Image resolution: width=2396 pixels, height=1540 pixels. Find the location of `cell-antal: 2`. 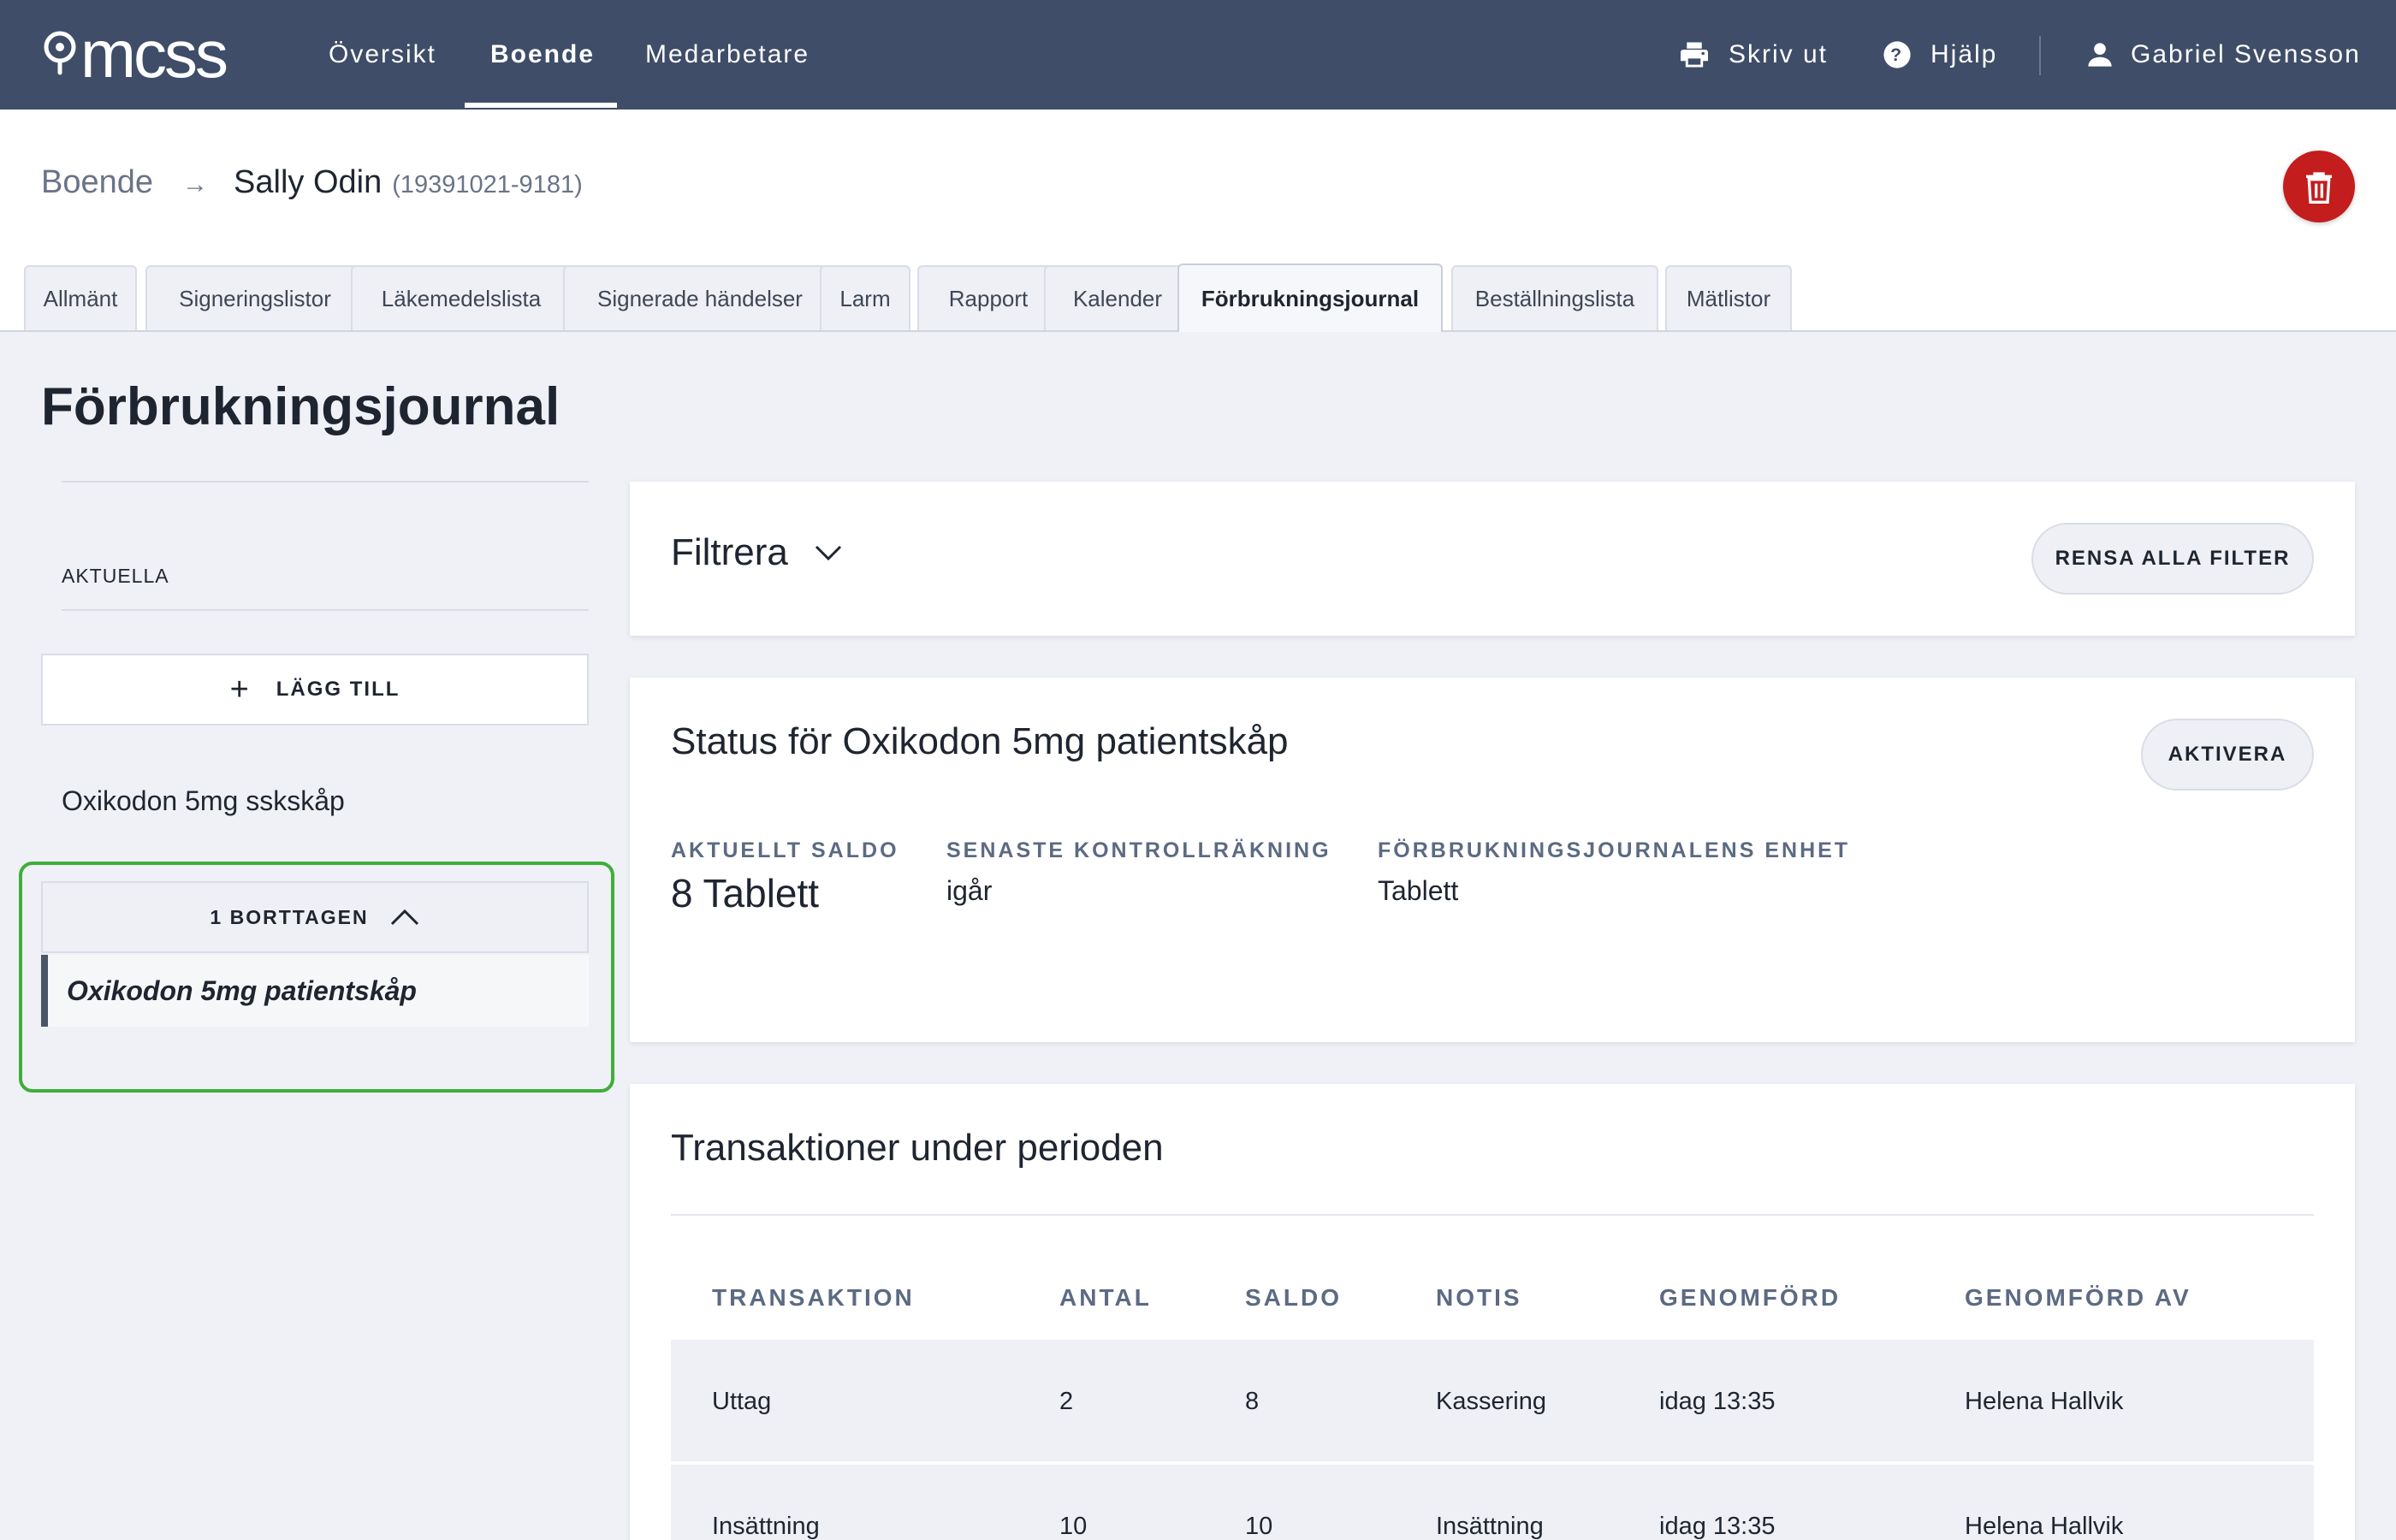

cell-antal: 2 is located at coordinates (1066, 1401).